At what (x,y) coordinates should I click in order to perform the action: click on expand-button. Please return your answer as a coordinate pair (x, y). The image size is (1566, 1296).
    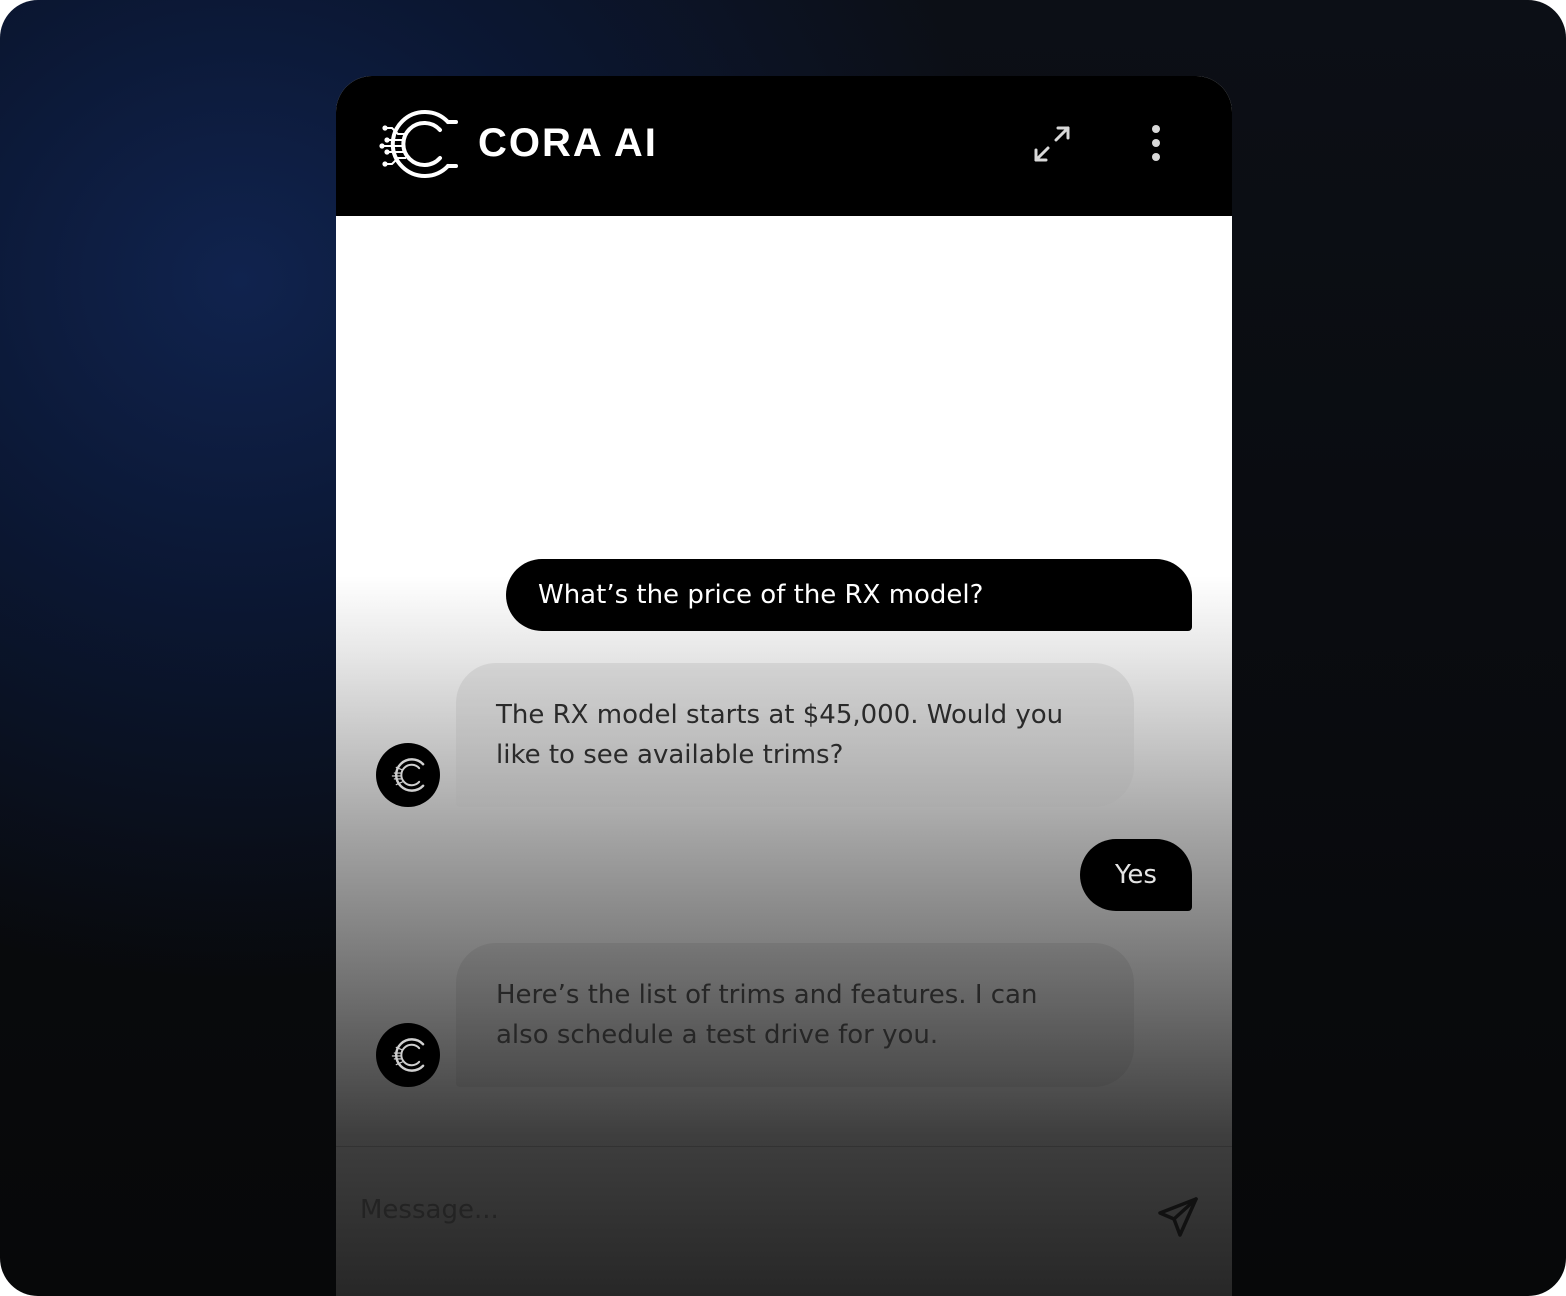
    Looking at the image, I should click on (1052, 144).